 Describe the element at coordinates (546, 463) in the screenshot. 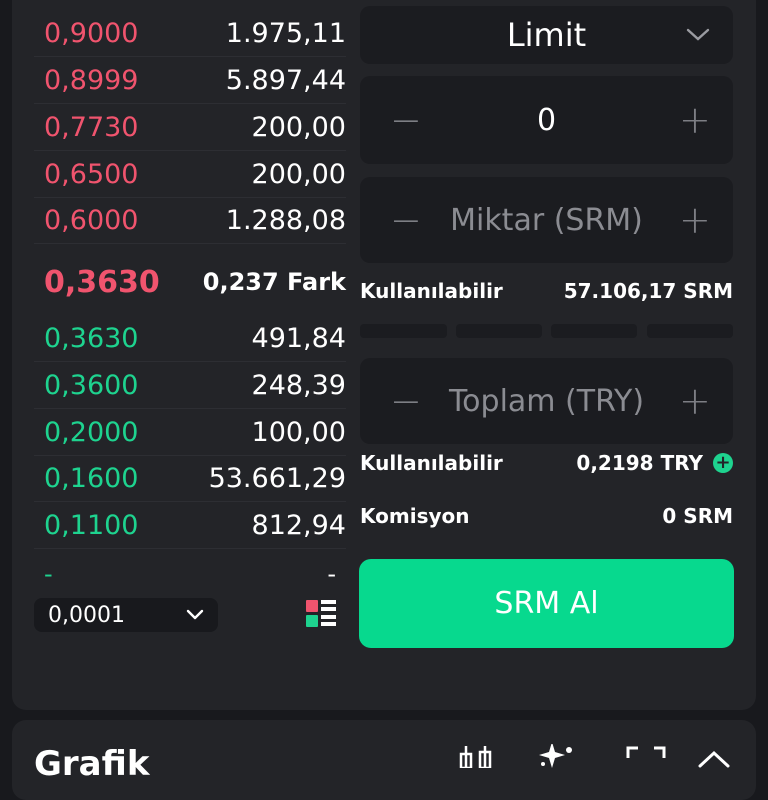

I see `available-try-row: Kullanılabilir 0,2198 TRY +` at that location.